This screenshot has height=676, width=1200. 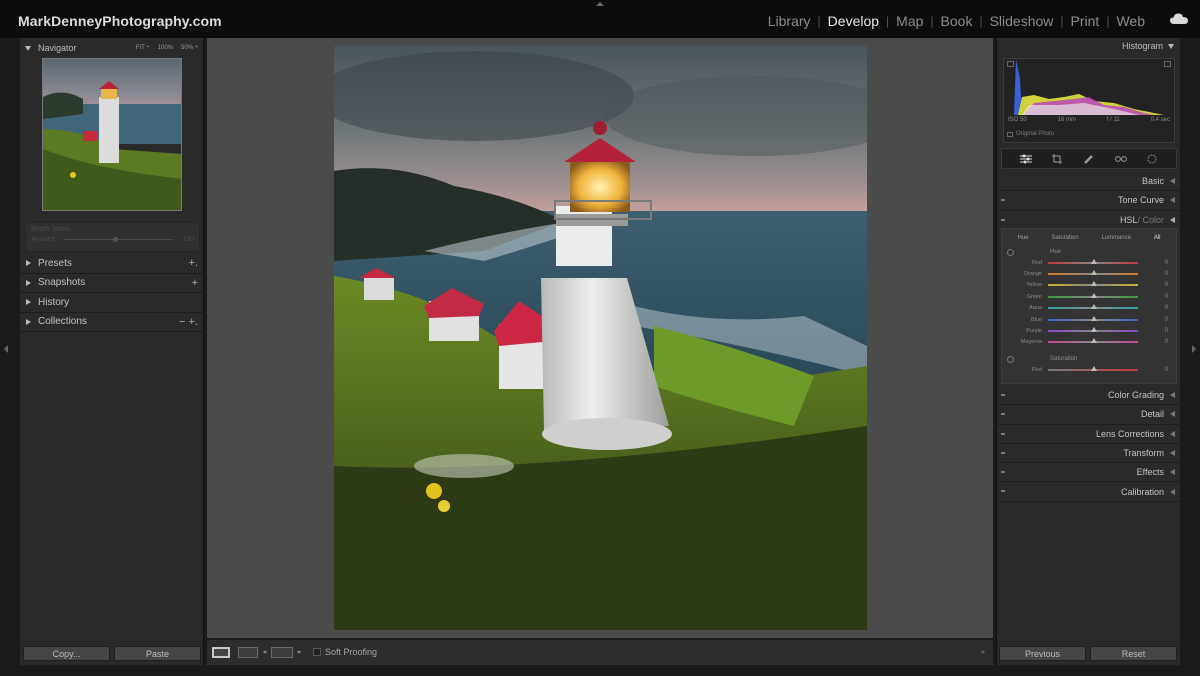 What do you see at coordinates (112, 283) in the screenshot?
I see `snapshots-panel-header: Snapshots +` at bounding box center [112, 283].